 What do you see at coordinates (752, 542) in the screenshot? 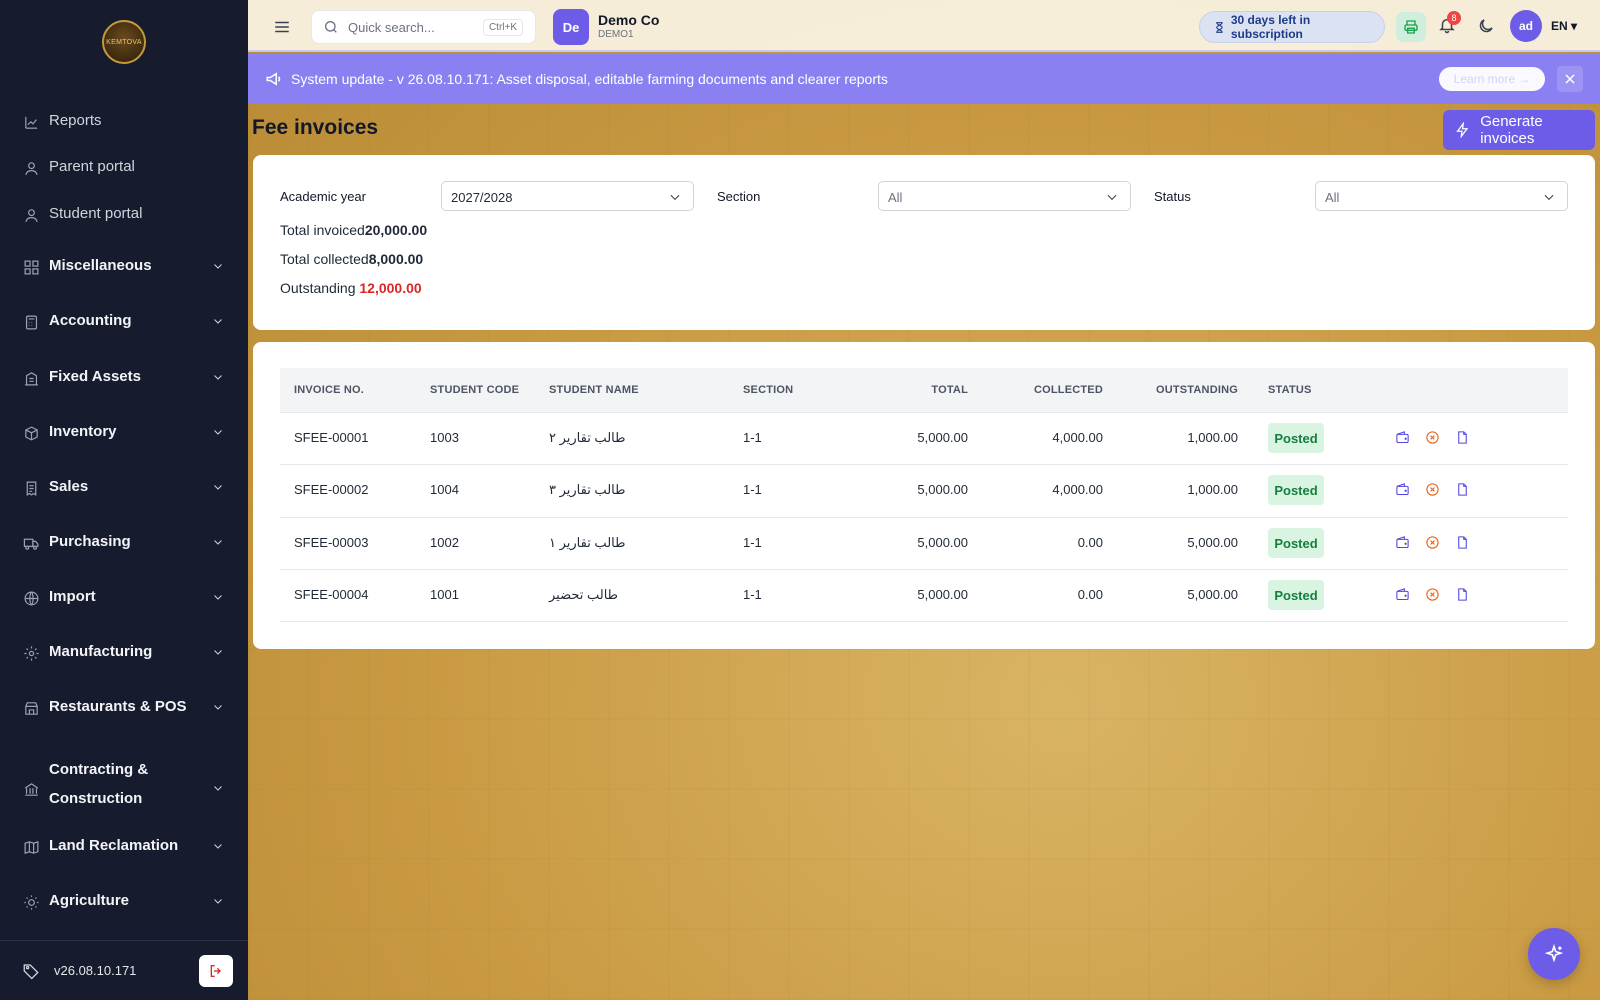
I see `cell-section: 1-1` at bounding box center [752, 542].